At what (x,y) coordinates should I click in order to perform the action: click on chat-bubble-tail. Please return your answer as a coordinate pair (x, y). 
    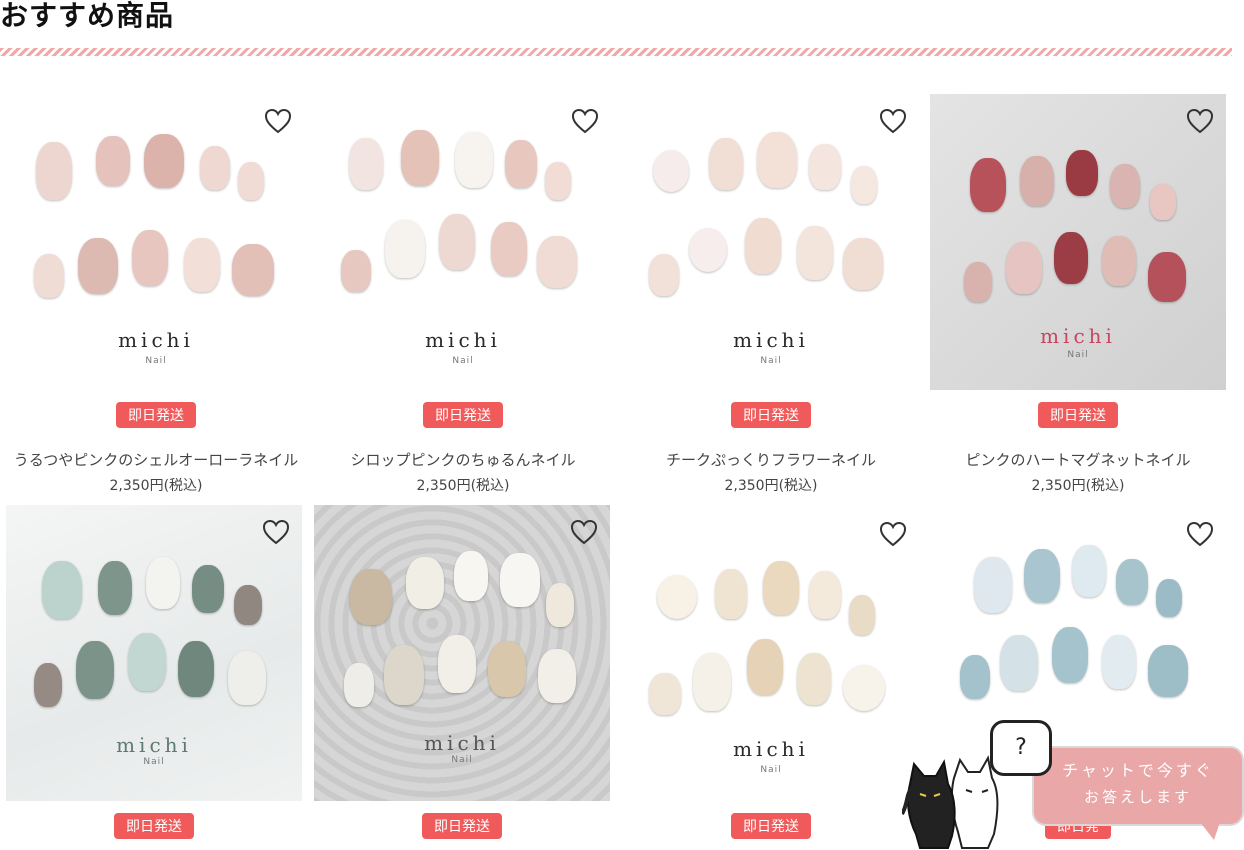
    Looking at the image, I should click on (1210, 831).